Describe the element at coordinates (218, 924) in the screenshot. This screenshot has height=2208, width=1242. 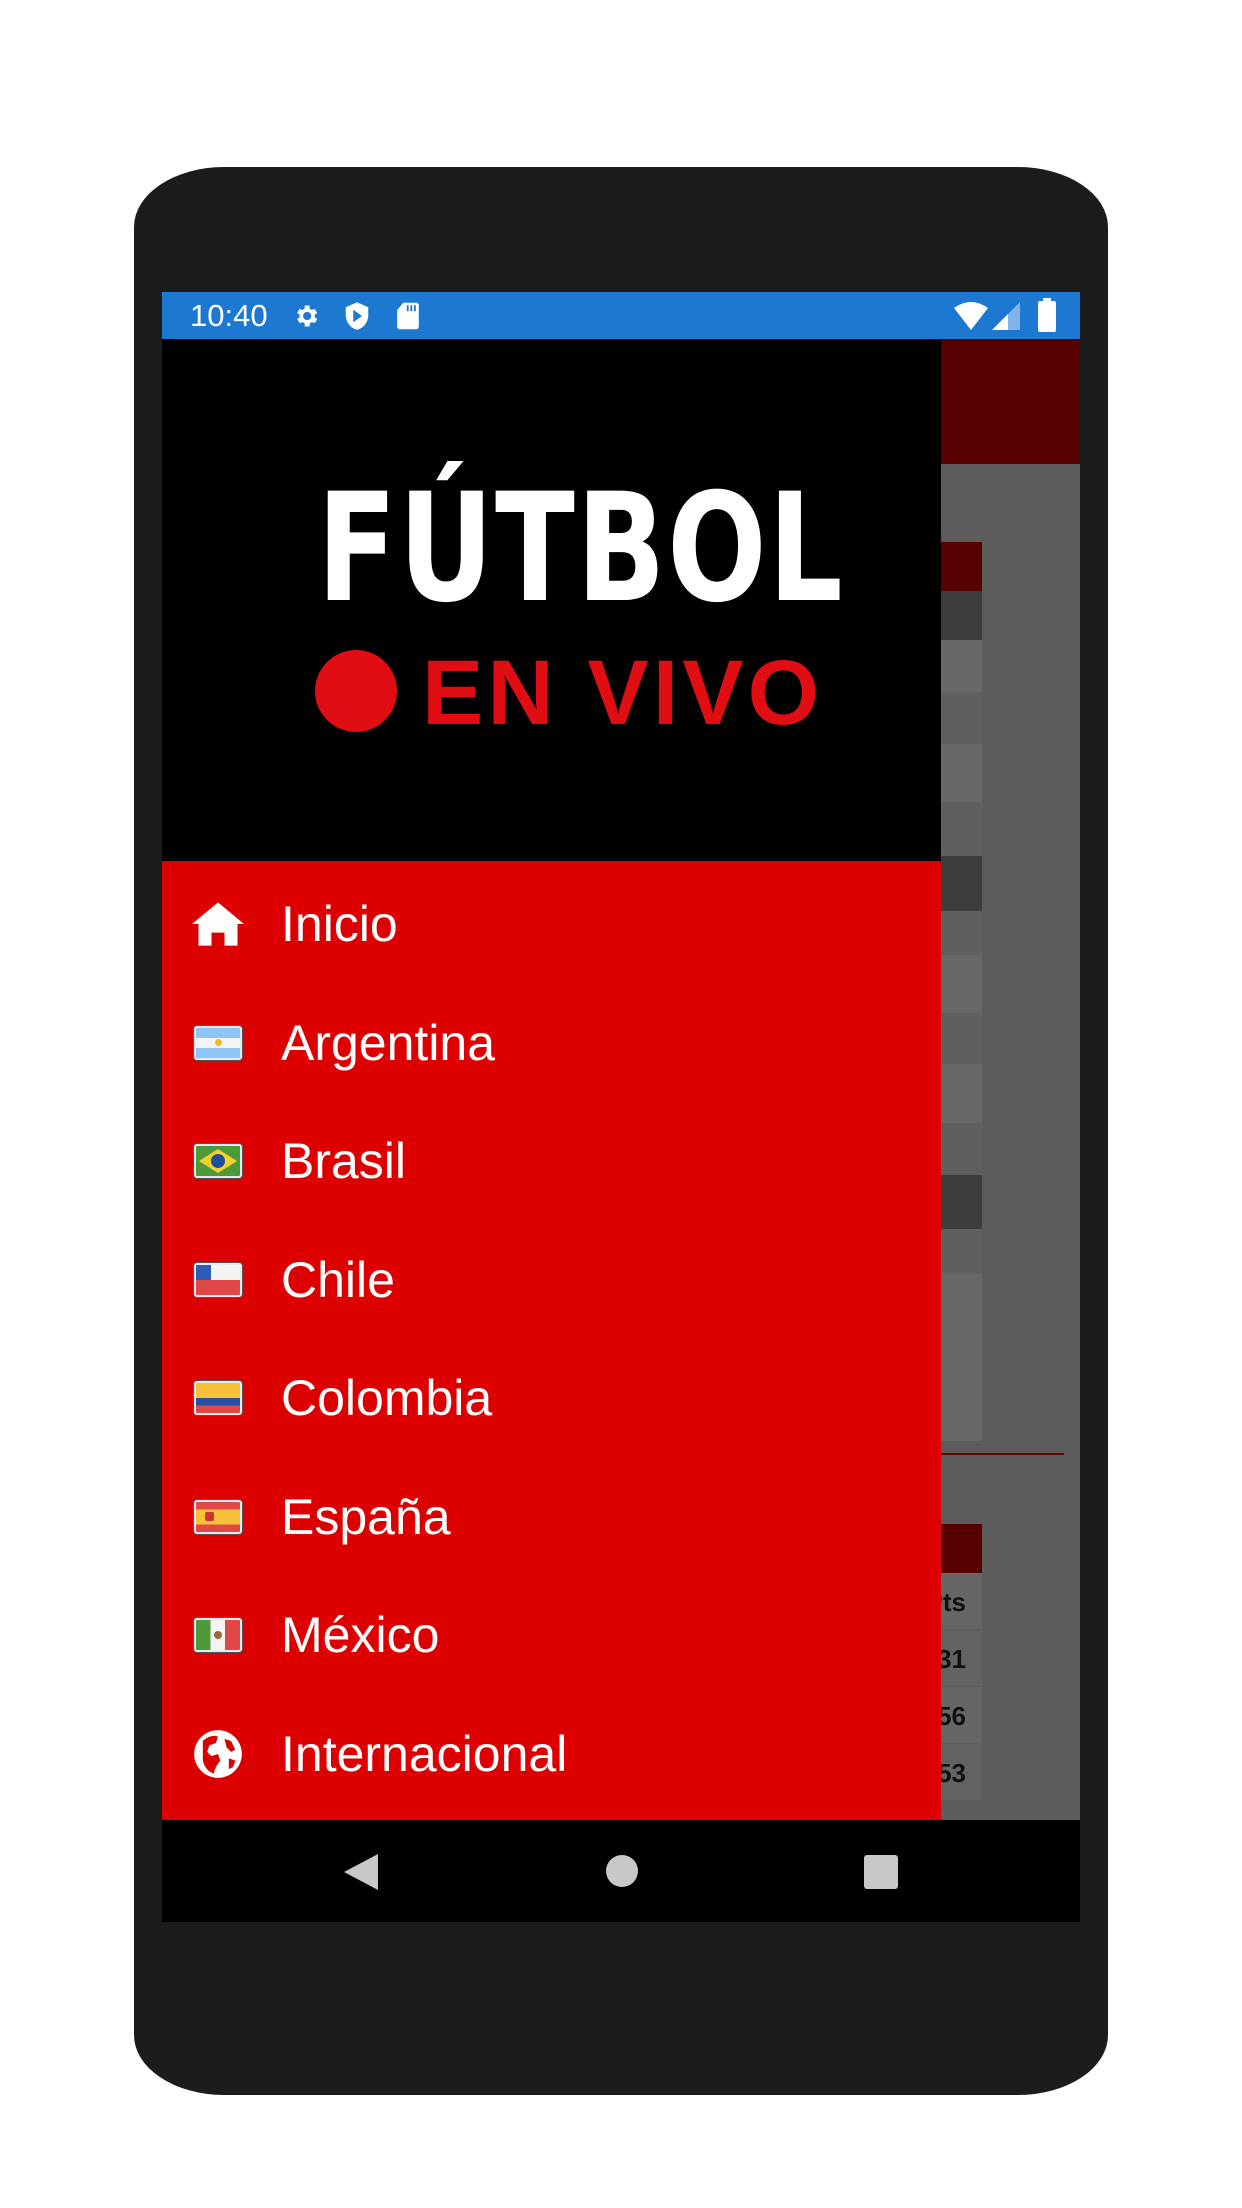
I see `home-icon` at that location.